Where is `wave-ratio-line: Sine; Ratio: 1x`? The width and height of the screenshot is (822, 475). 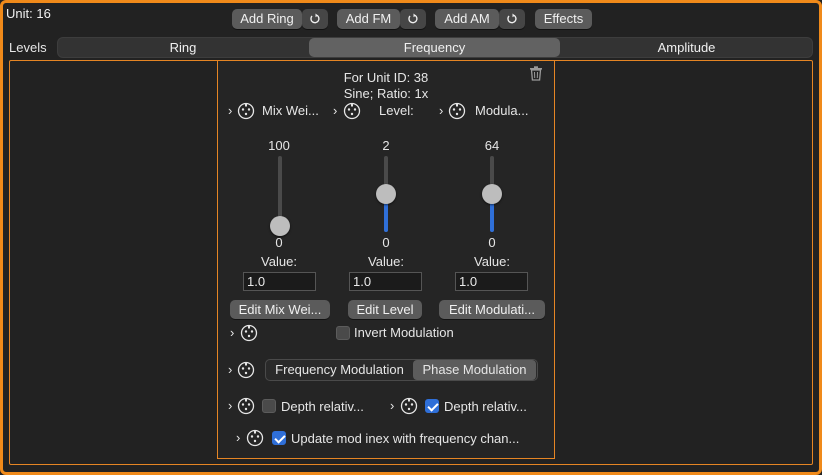 wave-ratio-line: Sine; Ratio: 1x is located at coordinates (386, 93).